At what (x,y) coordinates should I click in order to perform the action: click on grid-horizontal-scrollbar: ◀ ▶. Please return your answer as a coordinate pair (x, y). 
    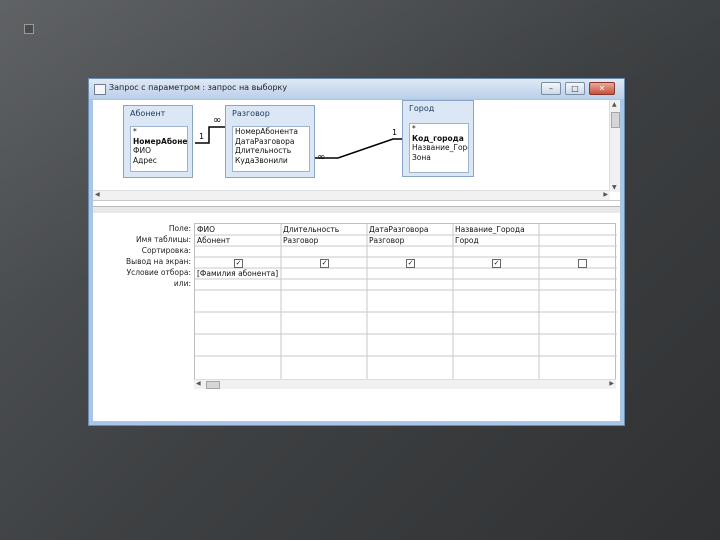
    Looking at the image, I should click on (405, 384).